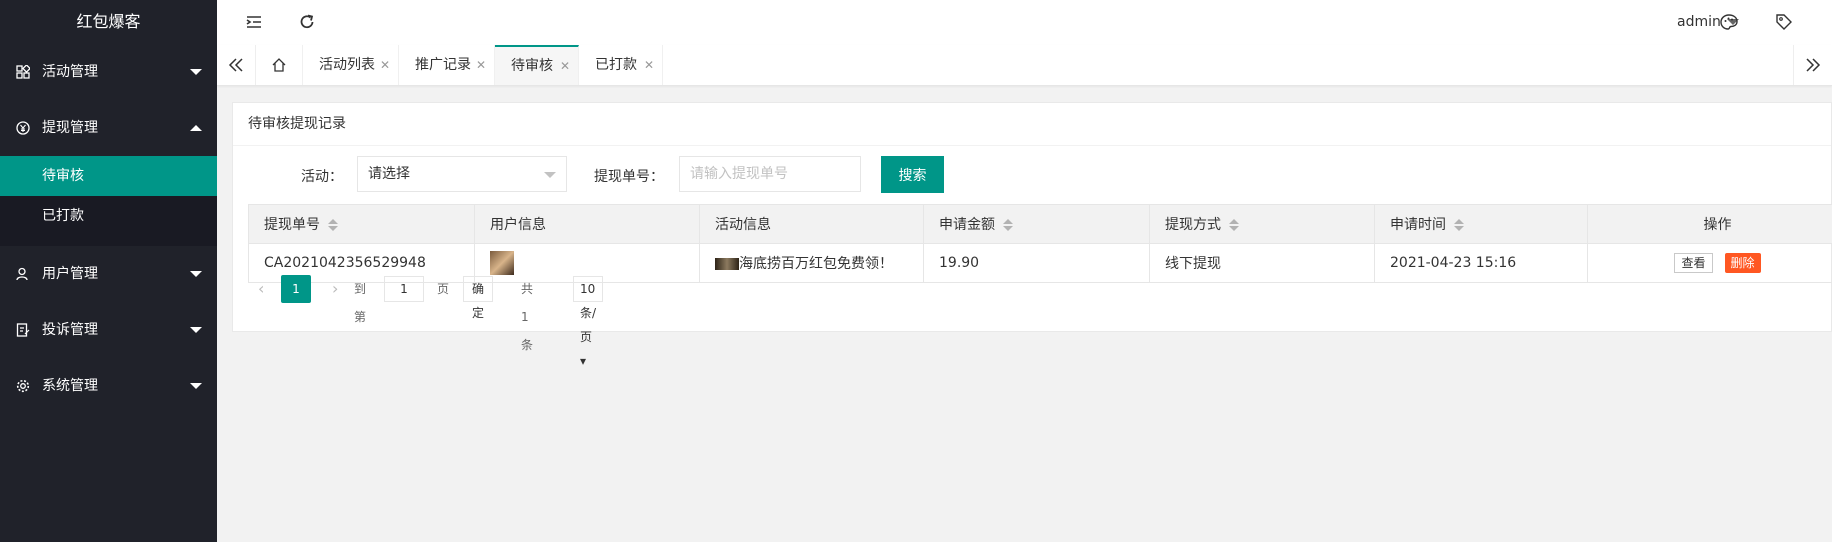  What do you see at coordinates (70, 72) in the screenshot?
I see `sidebar-item-label: 活动管理` at bounding box center [70, 72].